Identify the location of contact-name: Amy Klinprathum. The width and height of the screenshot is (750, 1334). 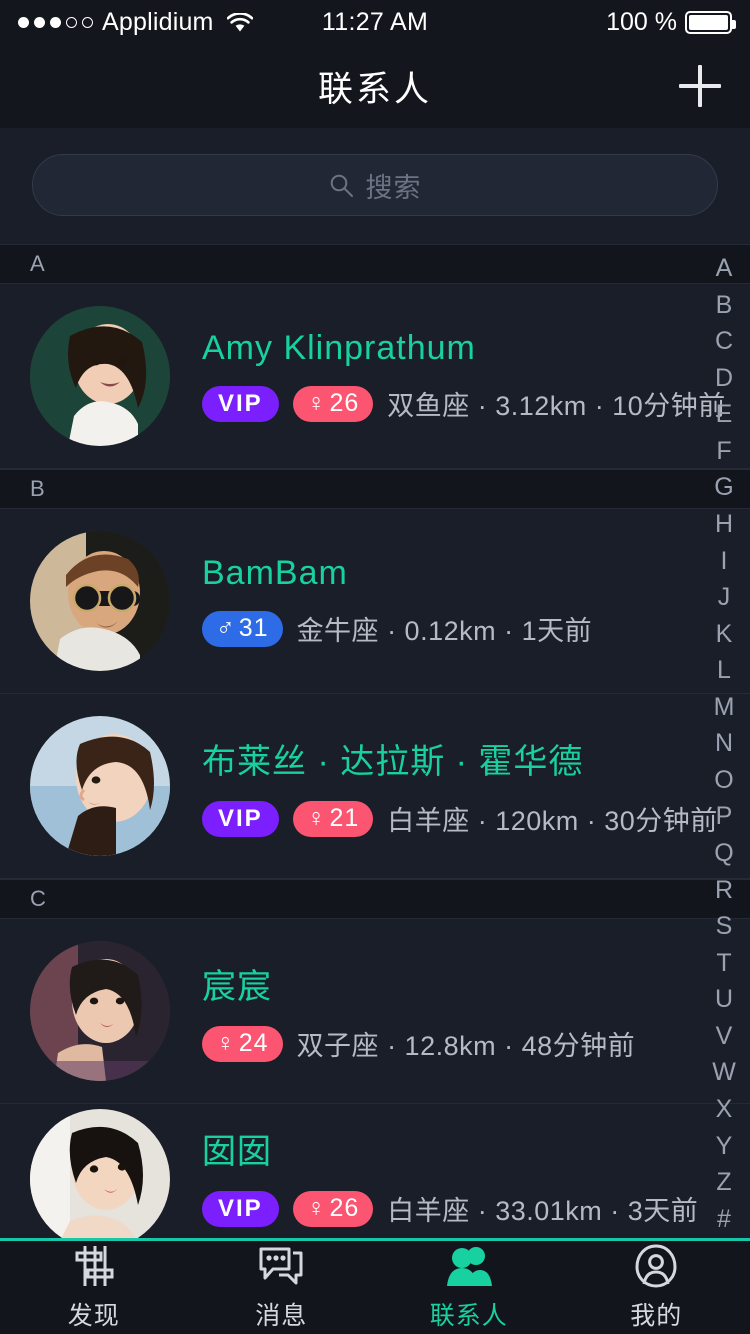
(339, 348).